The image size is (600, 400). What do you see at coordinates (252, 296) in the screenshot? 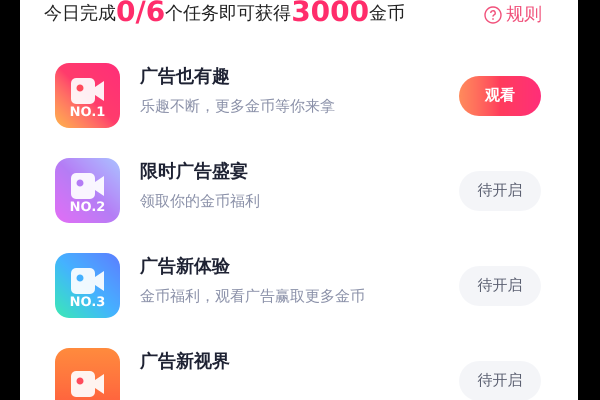
I see `task-description: 金币福利，观看广告赢取更多金币` at bounding box center [252, 296].